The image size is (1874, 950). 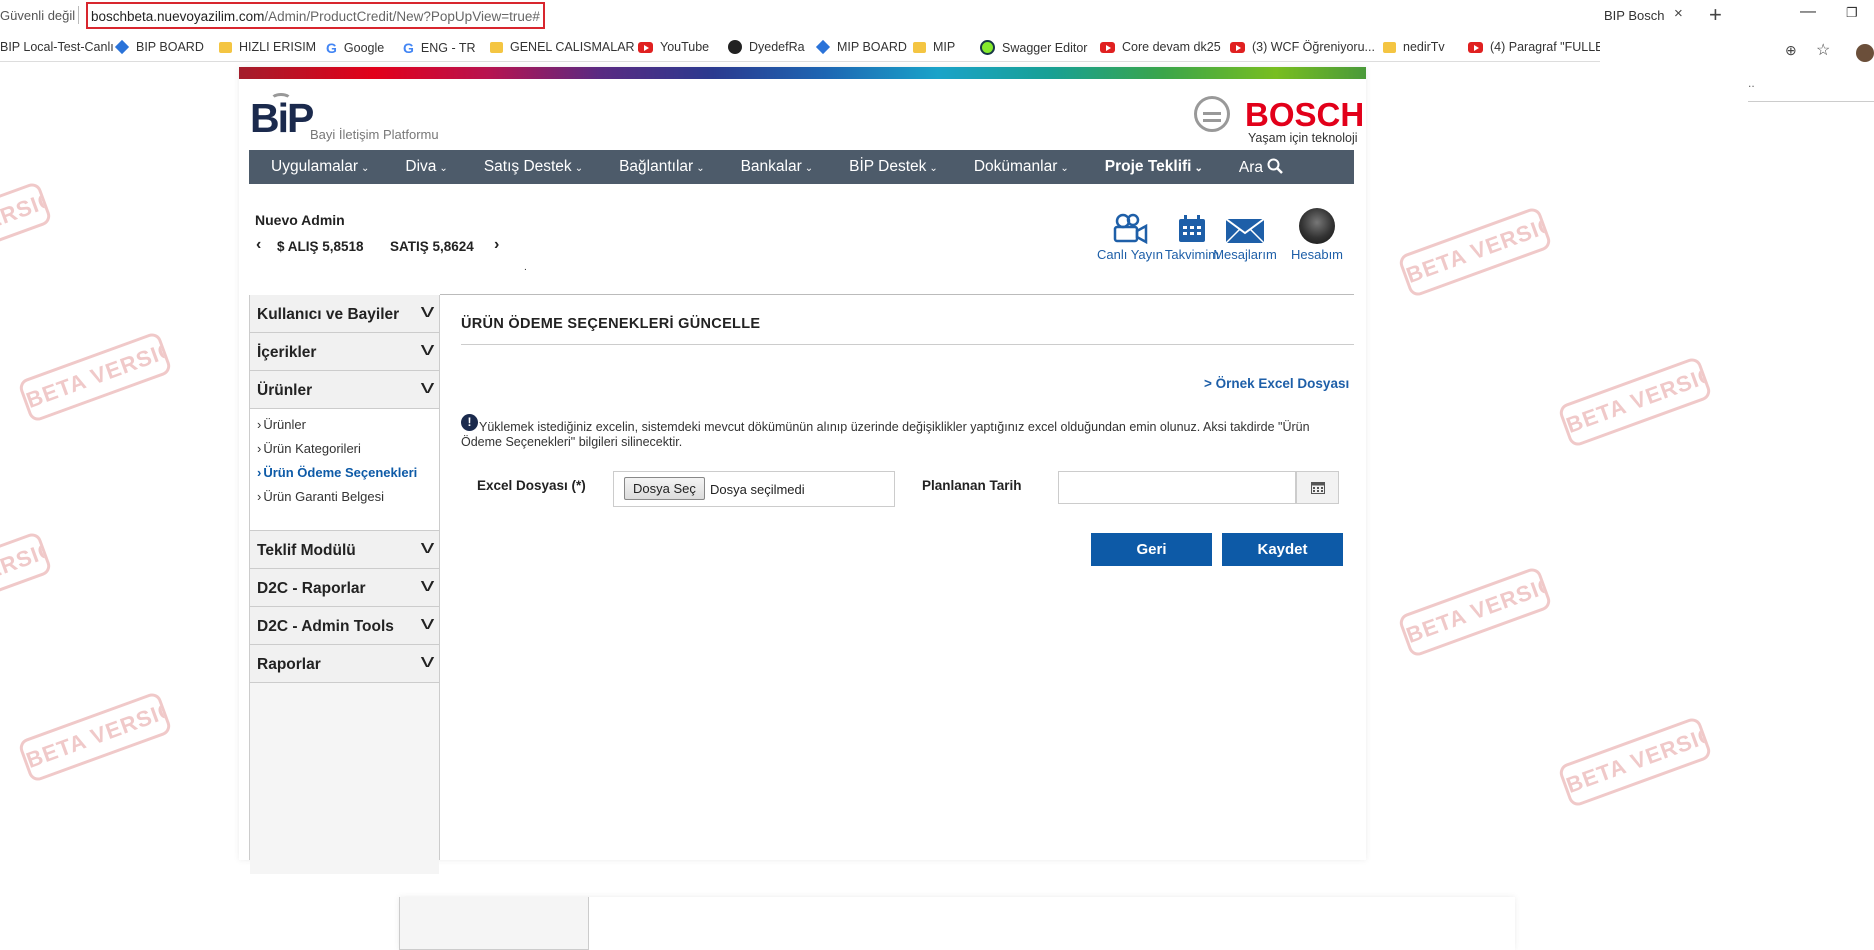 I want to click on star-icon: ☆, so click(x=1823, y=50).